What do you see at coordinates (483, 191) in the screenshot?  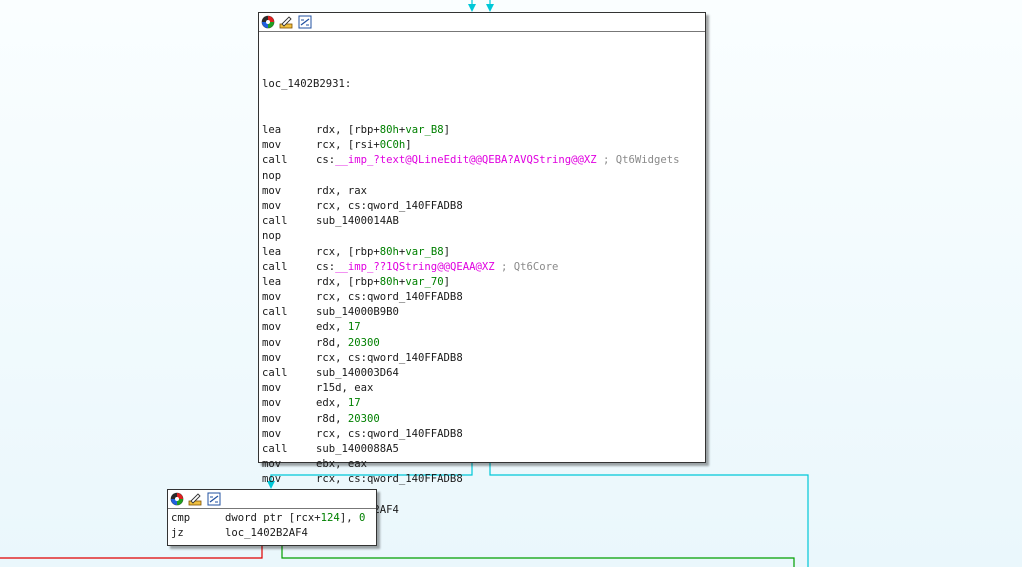 I see `instruction-line: mov rdx, rax` at bounding box center [483, 191].